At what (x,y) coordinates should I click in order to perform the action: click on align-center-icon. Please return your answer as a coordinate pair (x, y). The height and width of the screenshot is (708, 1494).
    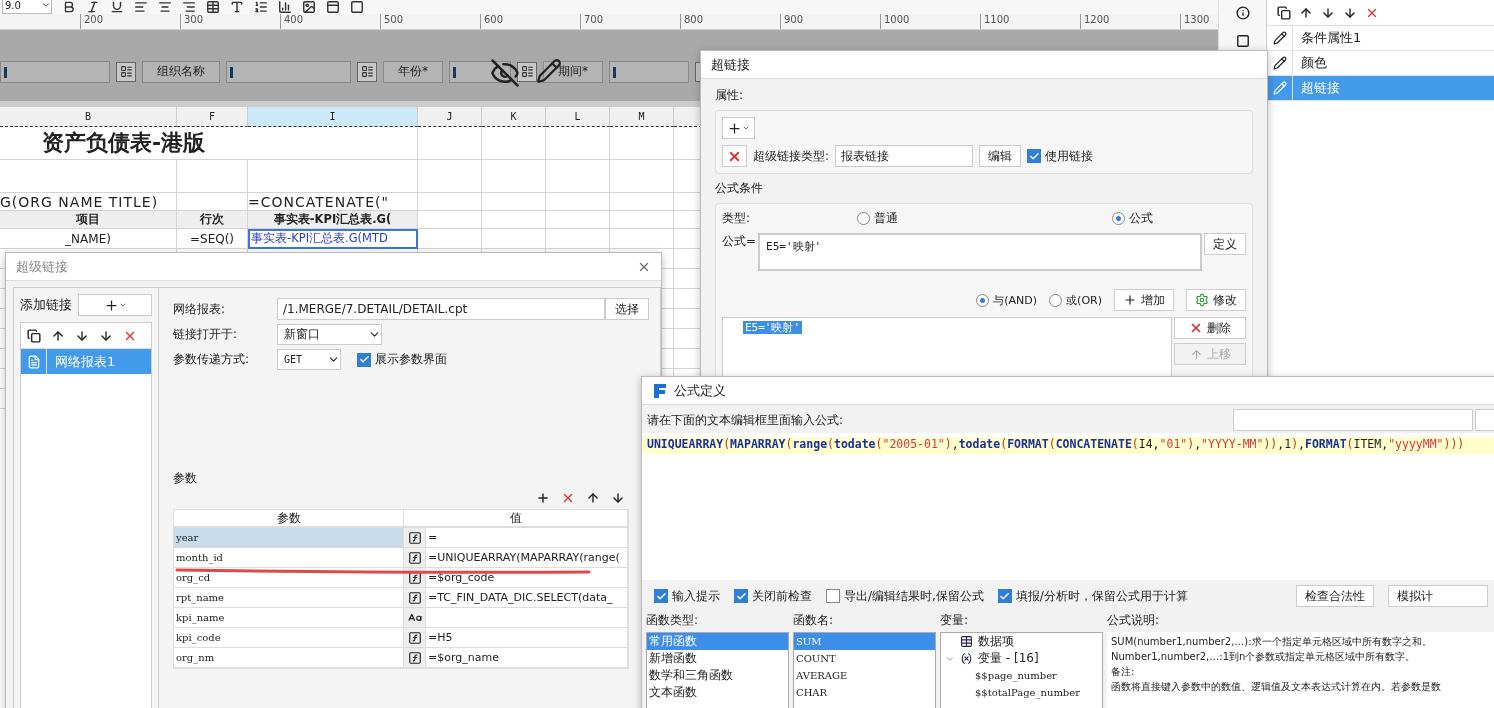
    Looking at the image, I should click on (165, 7).